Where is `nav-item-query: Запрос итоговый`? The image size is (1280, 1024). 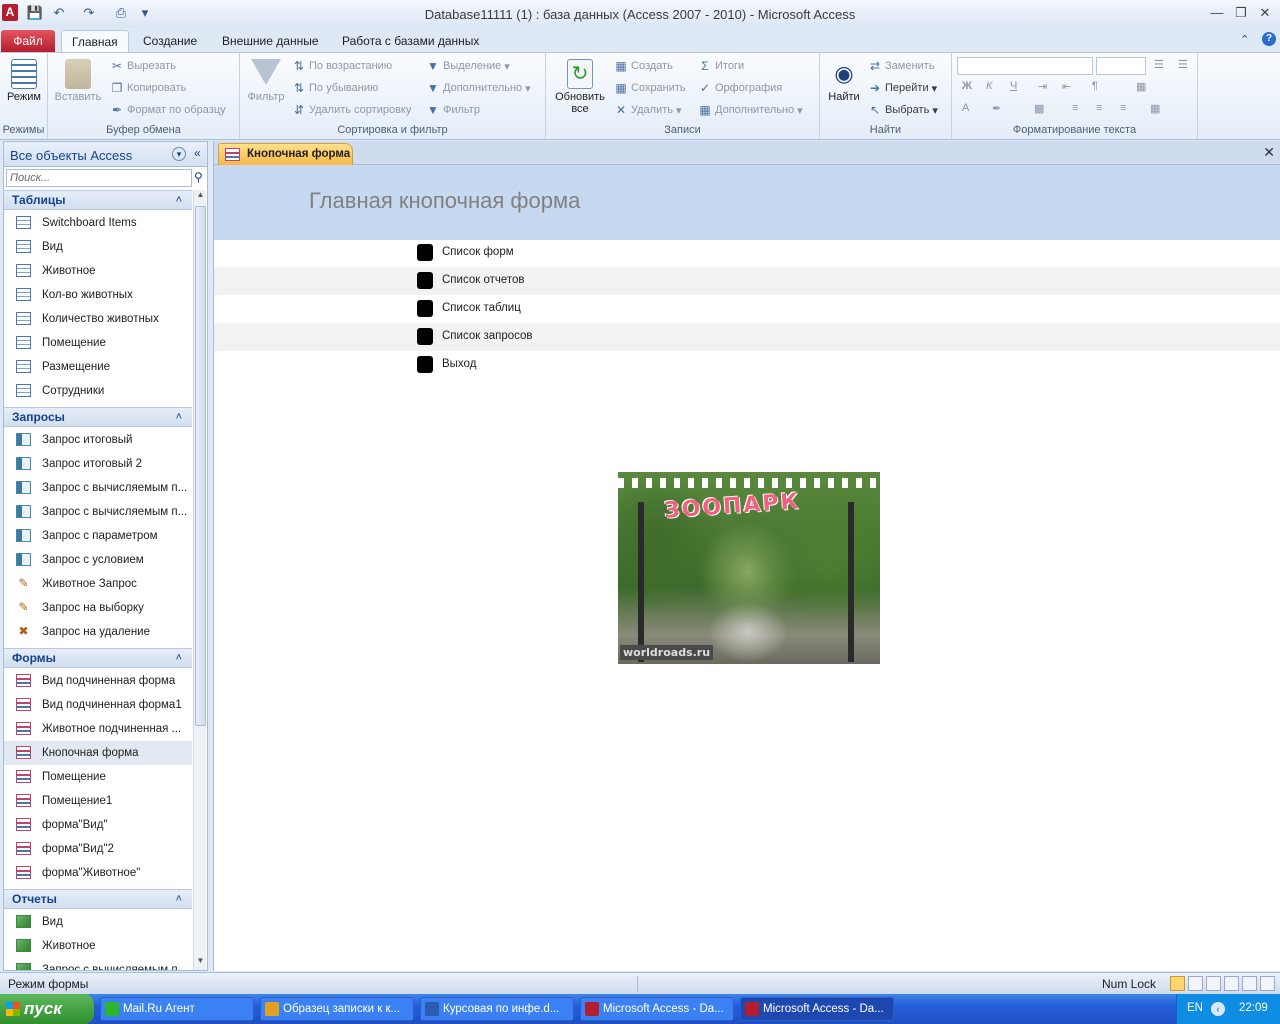 nav-item-query: Запрос итоговый is located at coordinates (98, 440).